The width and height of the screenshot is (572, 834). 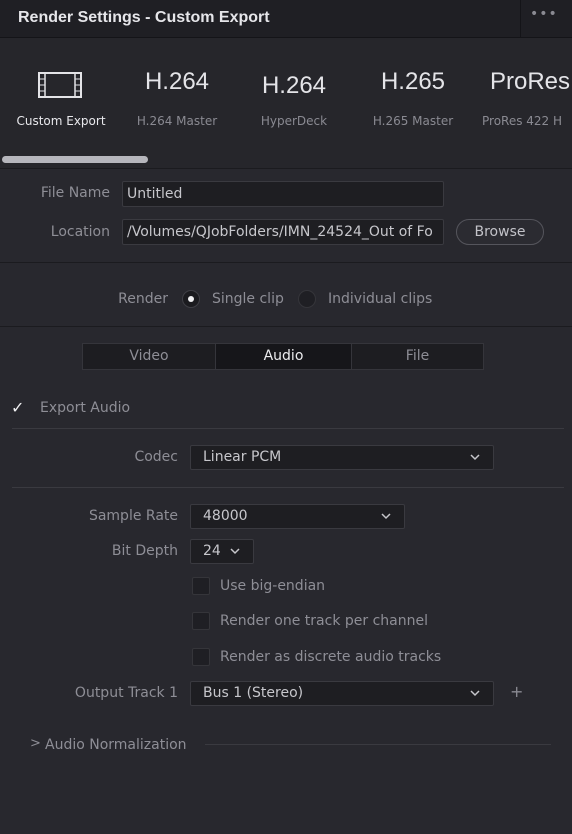 I want to click on sample-rate-label: Sample Rate, so click(x=133, y=516).